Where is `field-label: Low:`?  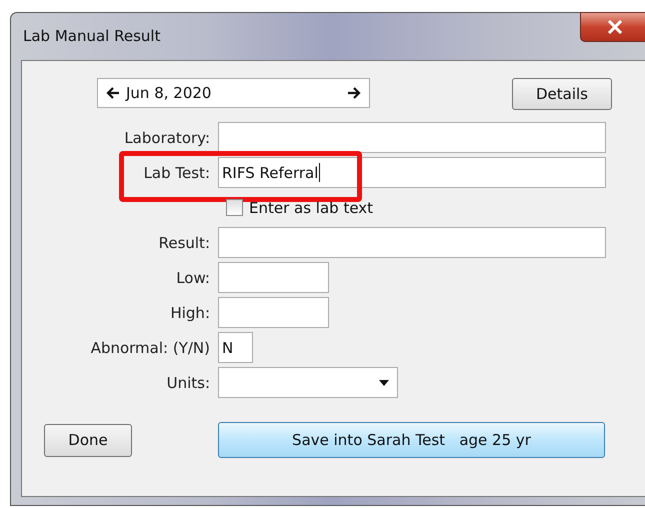 field-label: Low: is located at coordinates (193, 277).